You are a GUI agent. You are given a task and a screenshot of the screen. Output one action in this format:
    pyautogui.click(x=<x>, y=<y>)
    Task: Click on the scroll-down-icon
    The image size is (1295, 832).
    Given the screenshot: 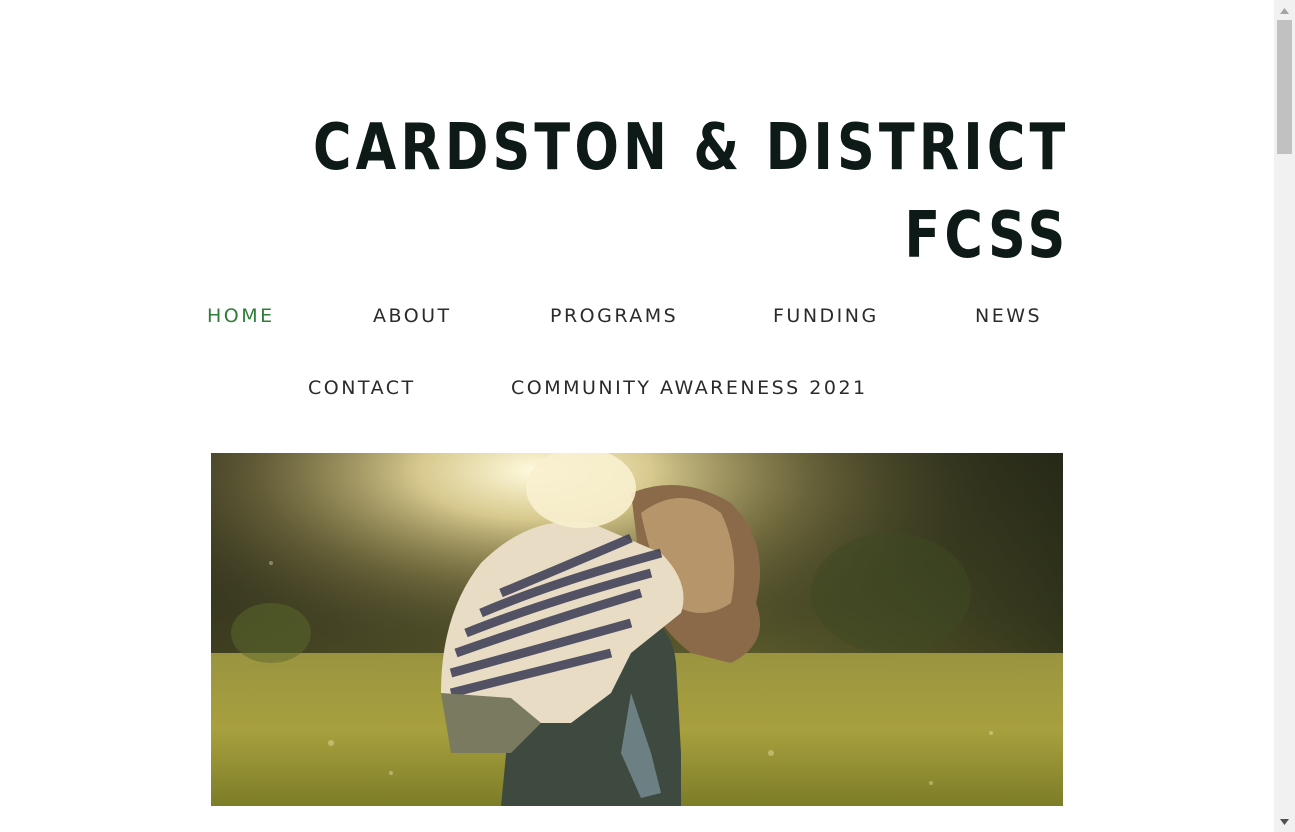 What is the action you would take?
    pyautogui.click(x=1284, y=821)
    